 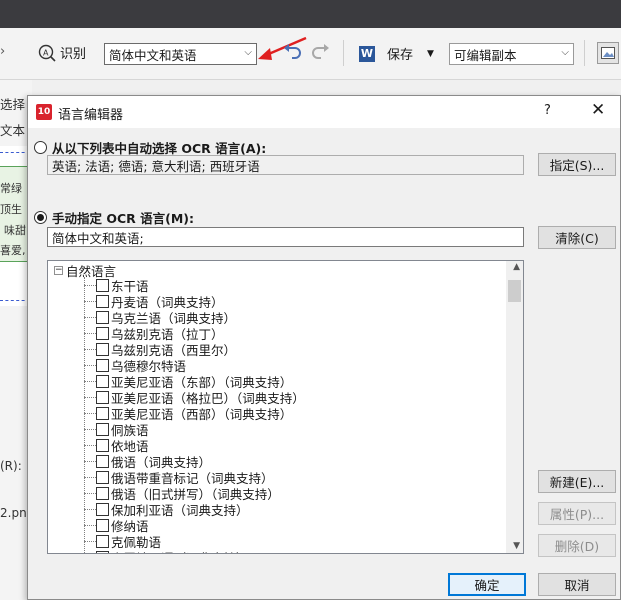 I want to click on background-text: 顶生, so click(x=11, y=209).